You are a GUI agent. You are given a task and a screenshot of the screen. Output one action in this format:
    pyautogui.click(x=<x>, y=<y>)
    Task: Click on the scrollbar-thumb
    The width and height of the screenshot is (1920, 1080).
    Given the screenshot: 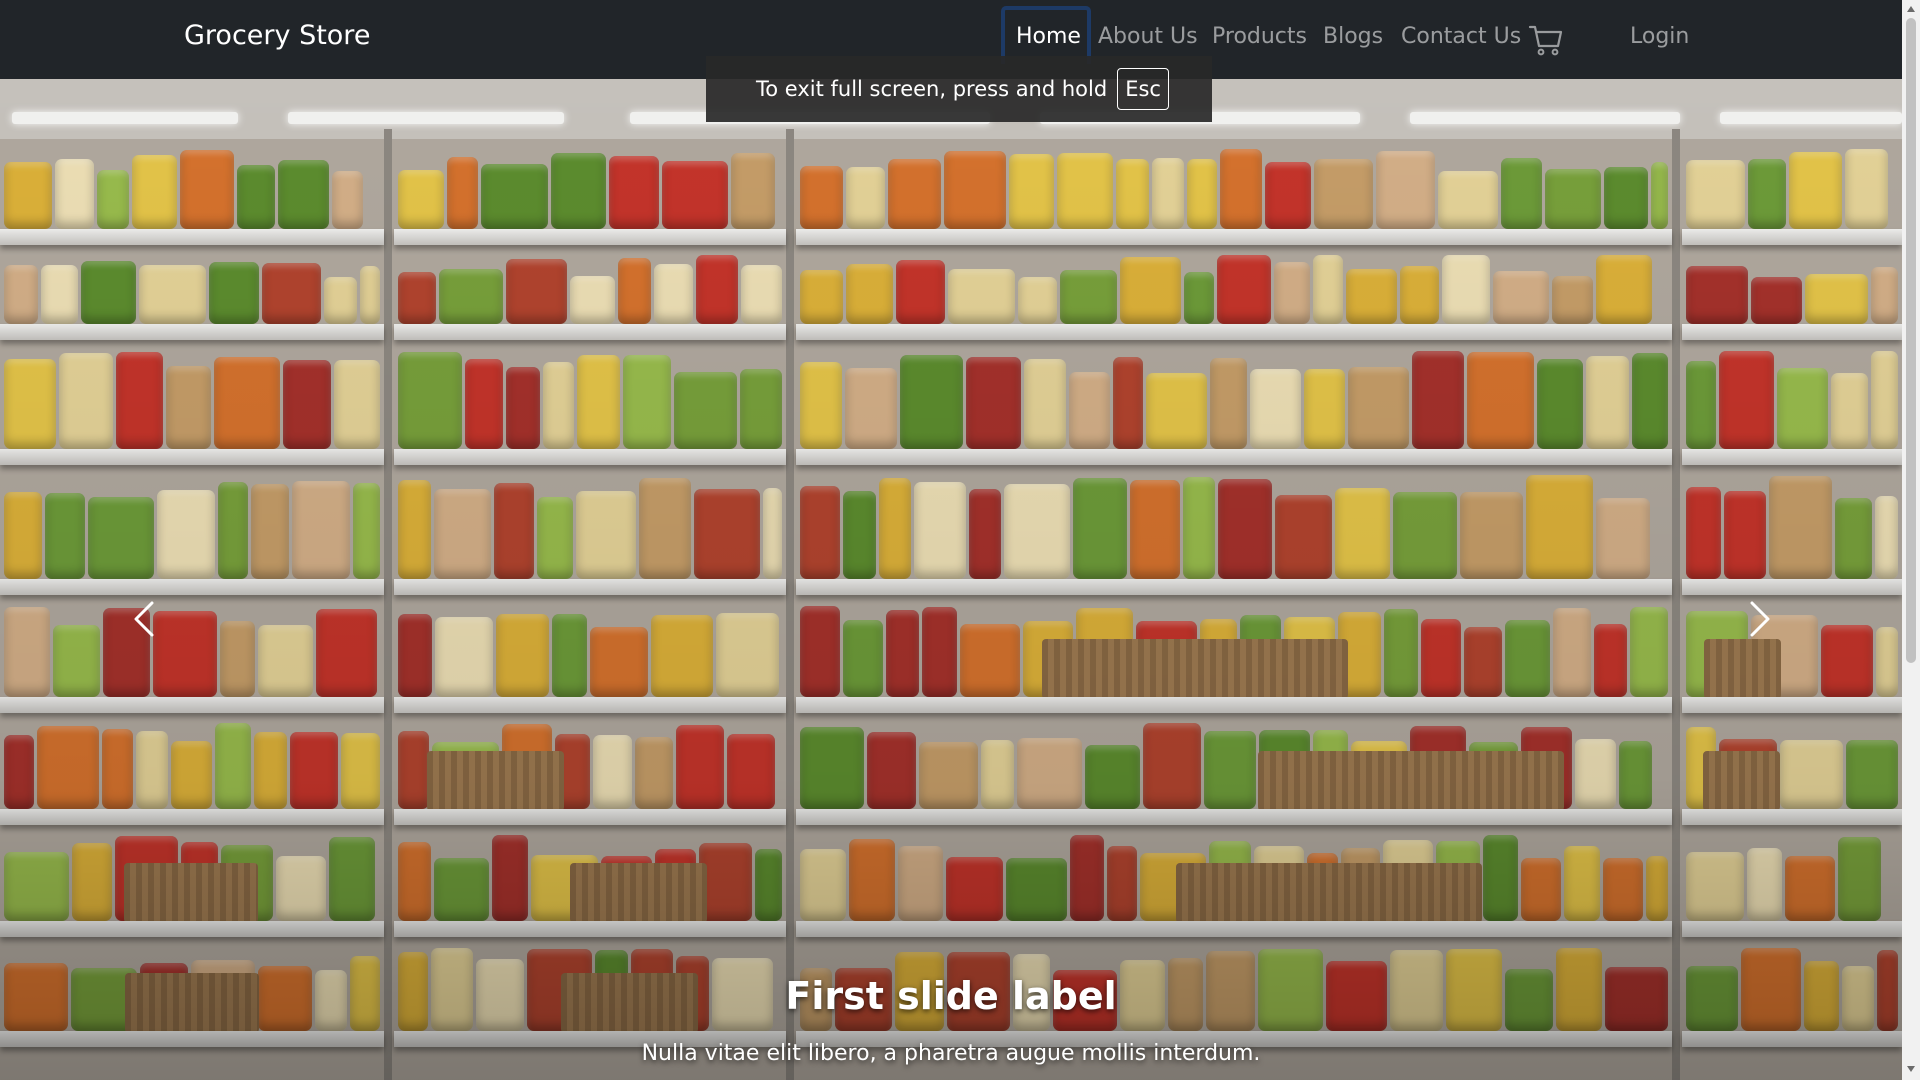 What is the action you would take?
    pyautogui.click(x=1911, y=340)
    